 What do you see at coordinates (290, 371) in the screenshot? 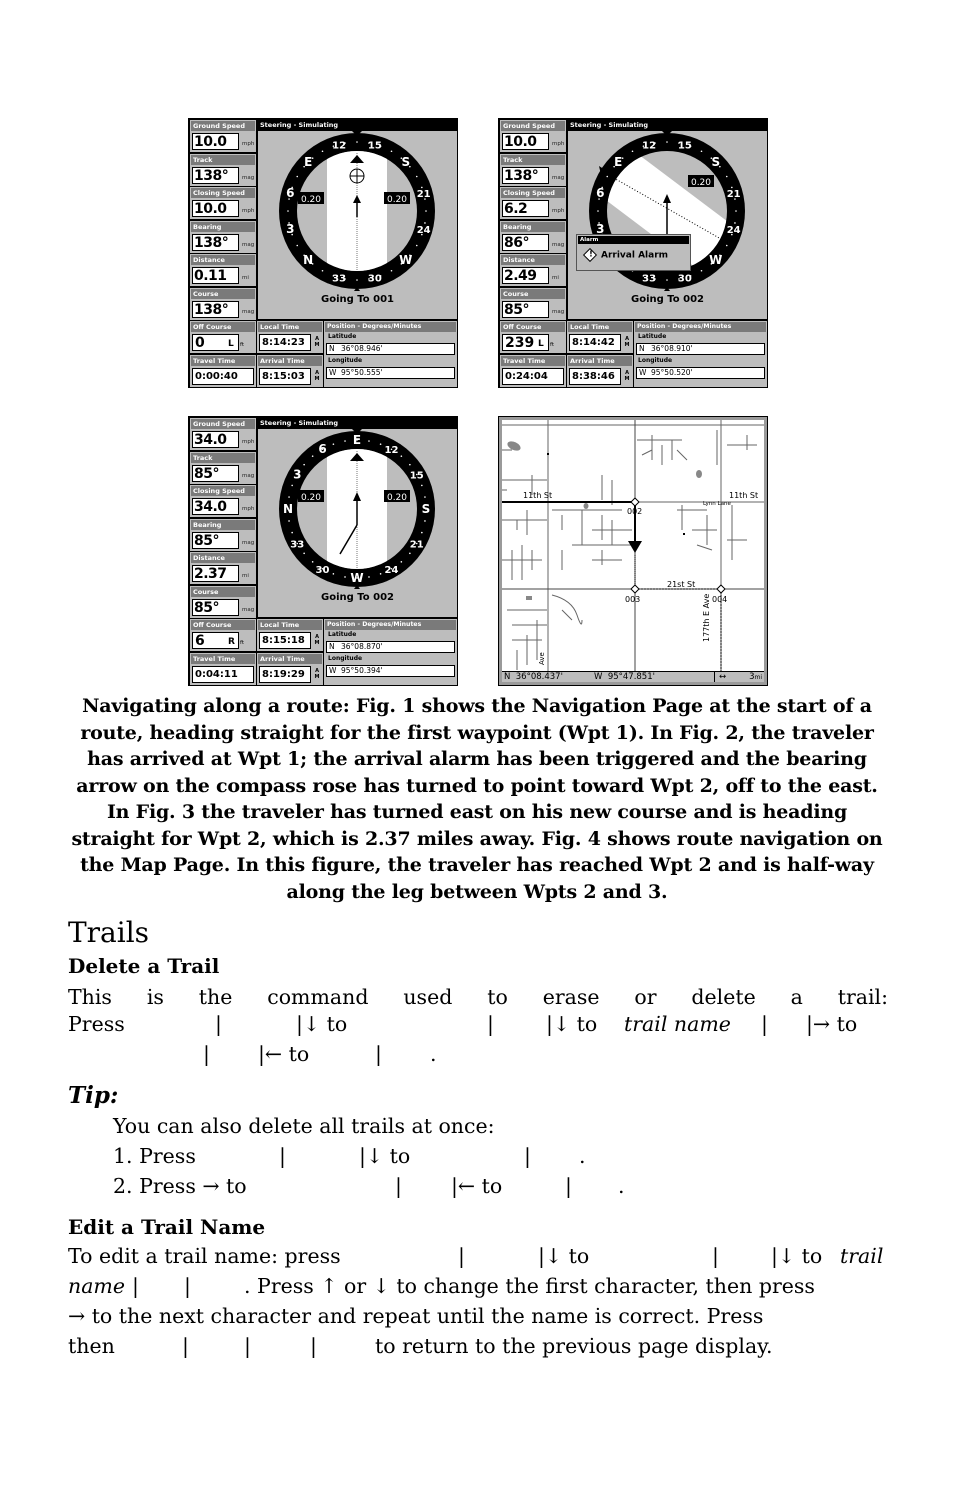
I see `arrival-time: Arrival Time 8:15:03 A M` at bounding box center [290, 371].